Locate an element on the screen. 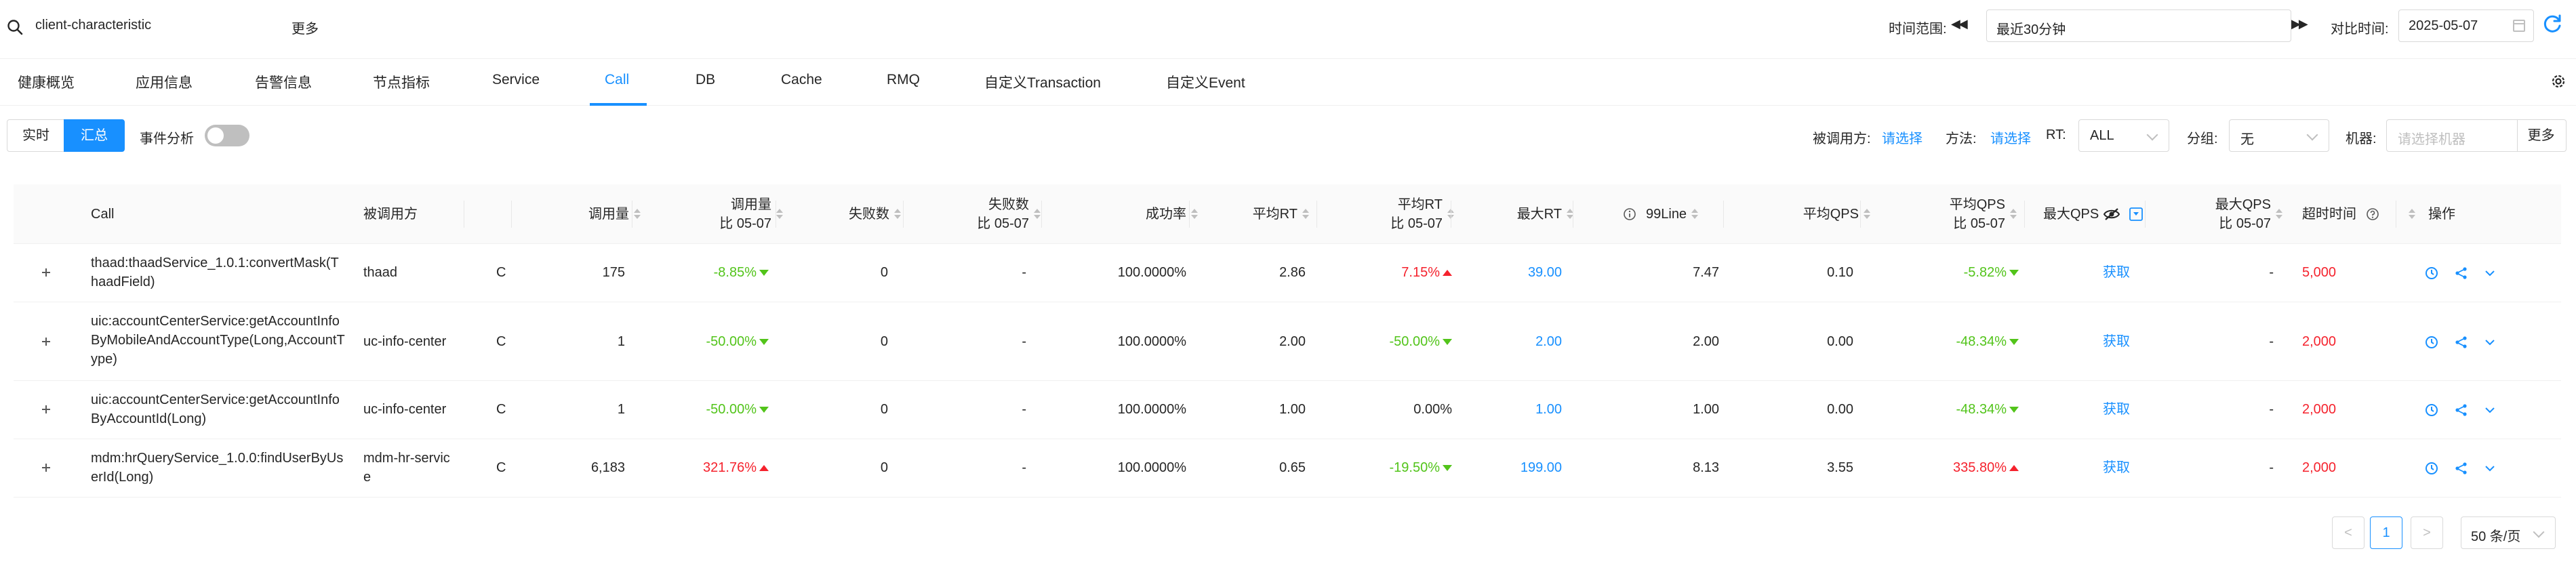  tab-rmq: RMQ is located at coordinates (903, 80).